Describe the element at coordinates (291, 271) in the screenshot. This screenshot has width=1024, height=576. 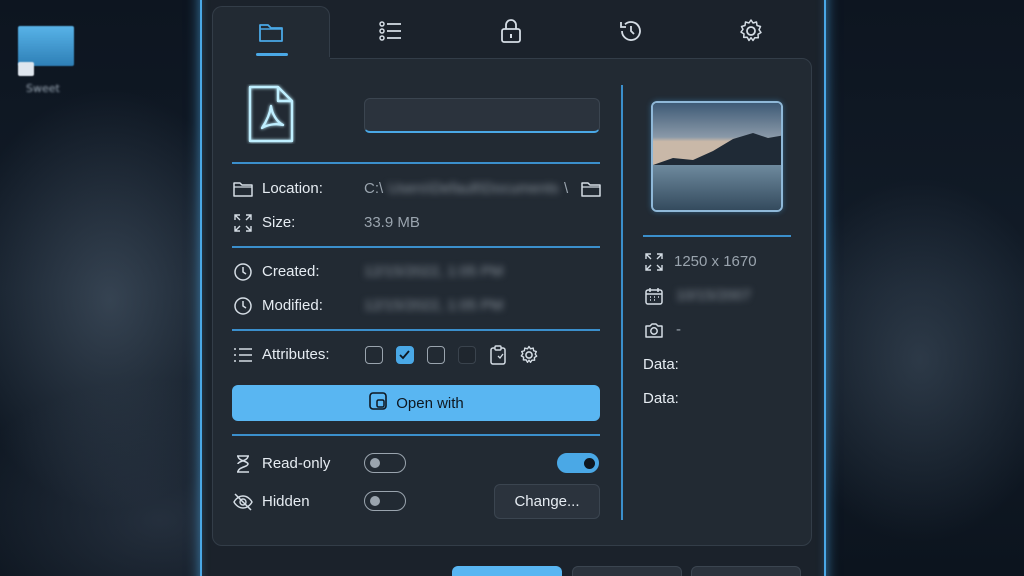
I see `created-label: Created:` at that location.